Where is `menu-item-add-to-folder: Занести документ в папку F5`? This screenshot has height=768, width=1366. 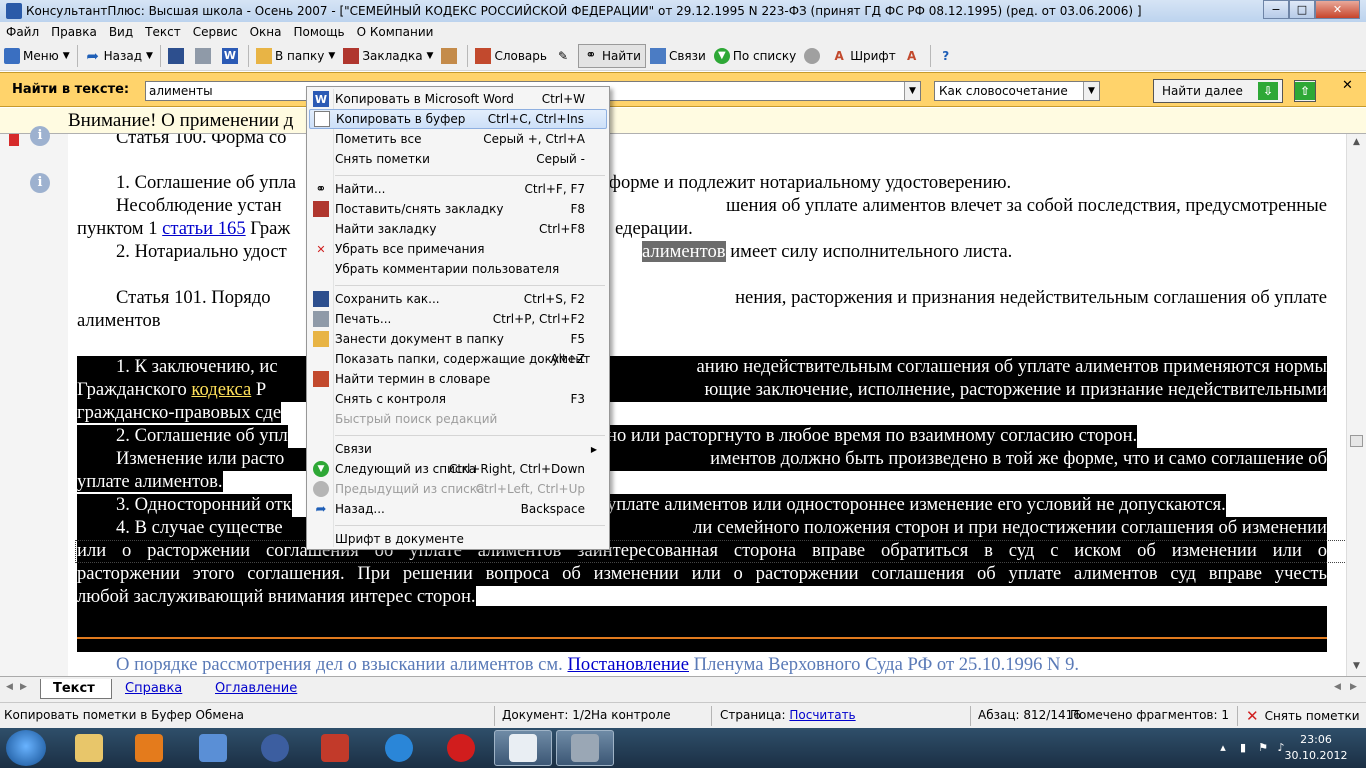 menu-item-add-to-folder: Занести документ в папку F5 is located at coordinates (458, 339).